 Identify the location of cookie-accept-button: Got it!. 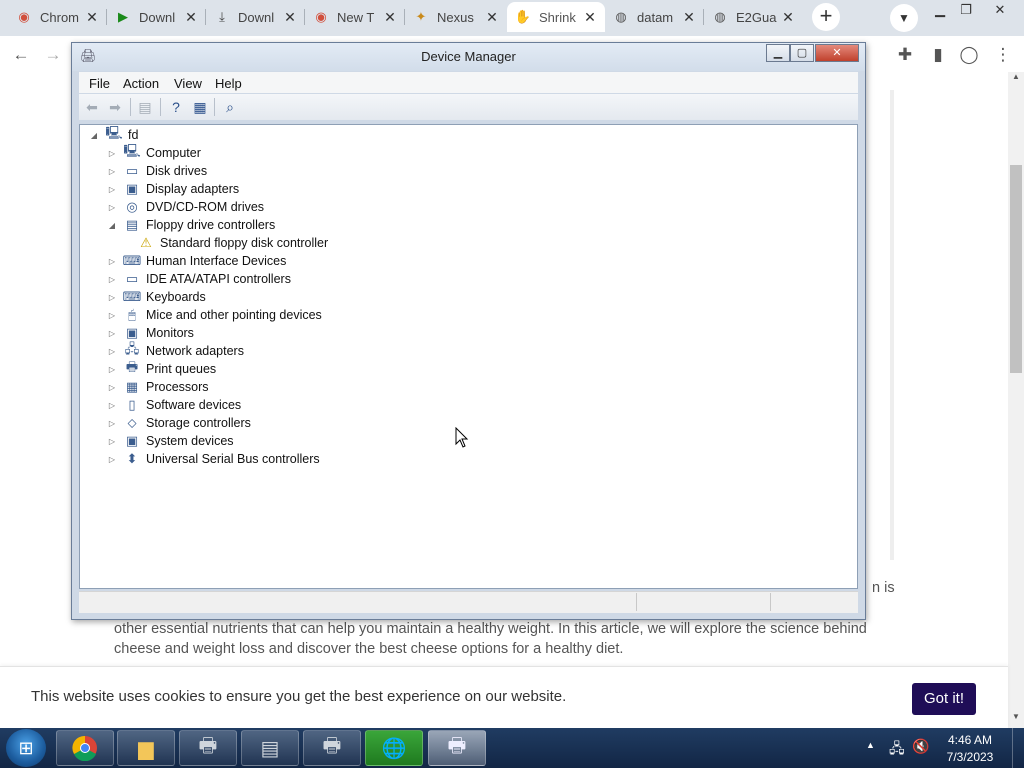
(944, 699).